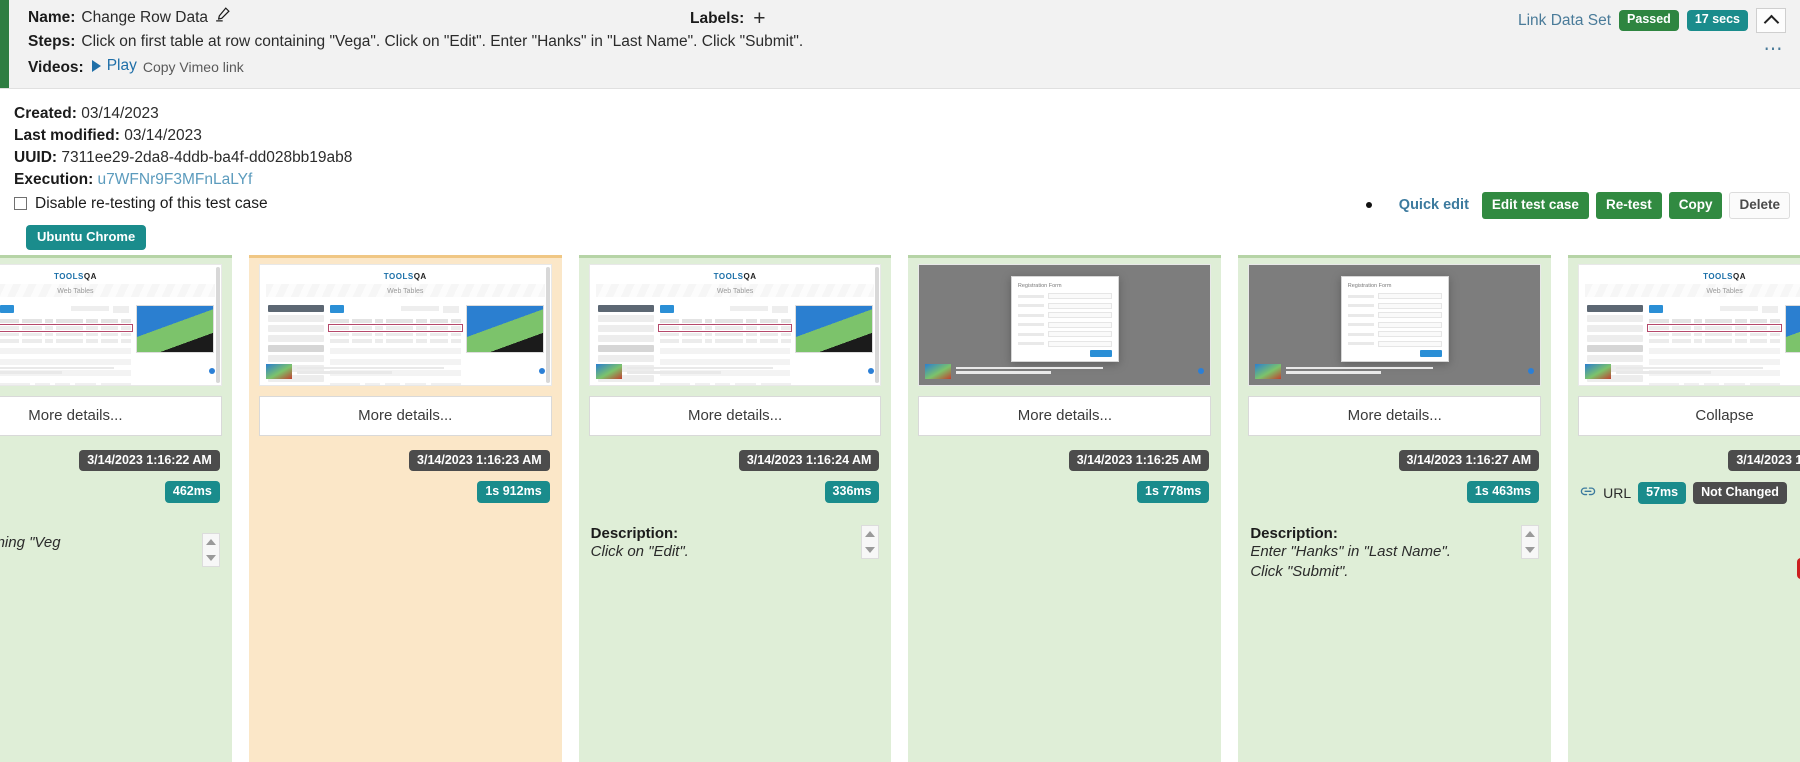 The image size is (1800, 762). Describe the element at coordinates (67, 136) in the screenshot. I see `last-modified-label: Last modified:` at that location.